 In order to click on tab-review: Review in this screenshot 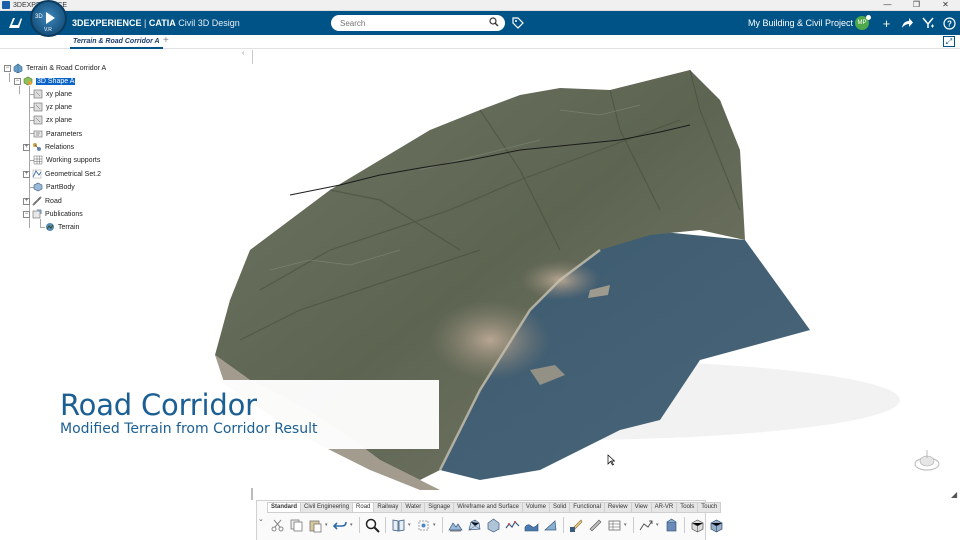, I will do `click(618, 507)`.